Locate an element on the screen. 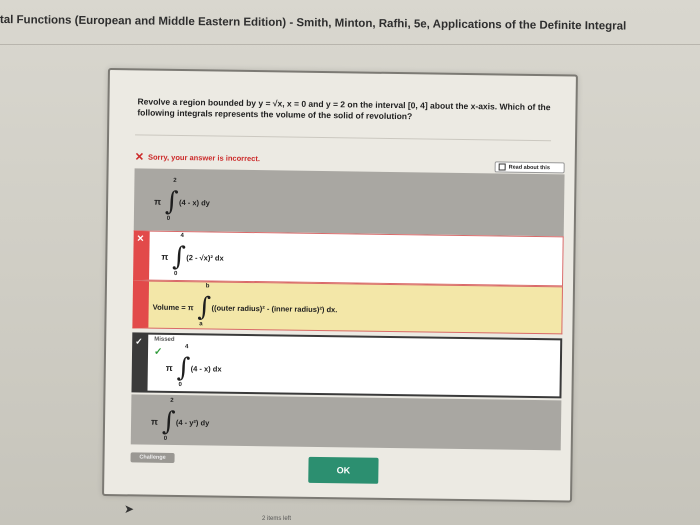 The width and height of the screenshot is (700, 525). answer-option-d: π ∫ 2 0 (4 - y²) dy is located at coordinates (346, 422).